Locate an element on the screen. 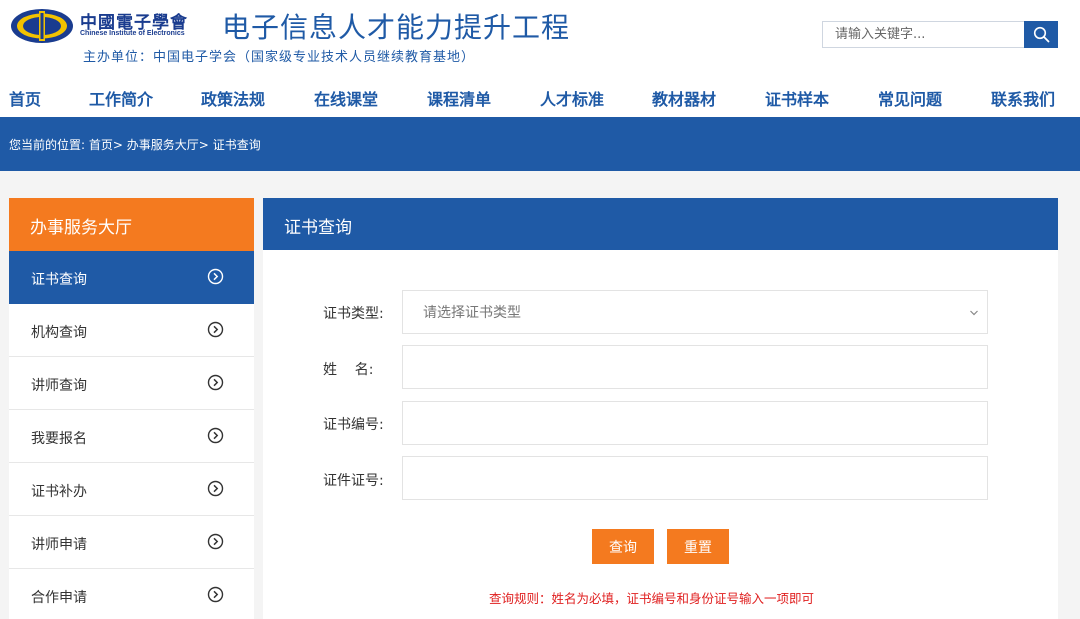 The image size is (1080, 619). cie-logo-icon is located at coordinates (42, 26).